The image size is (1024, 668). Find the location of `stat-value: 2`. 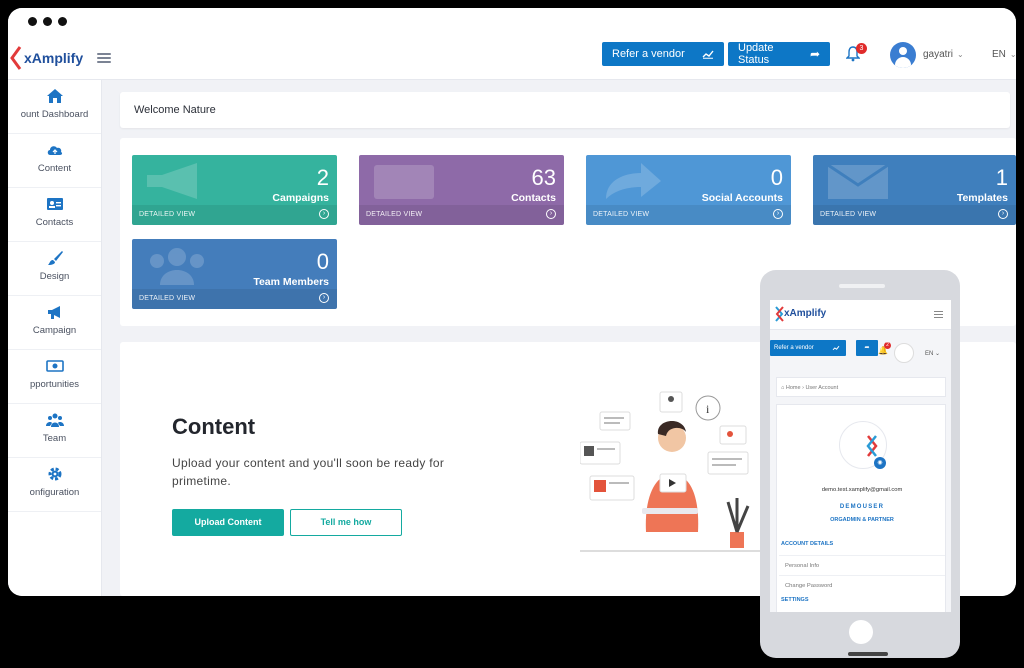

stat-value: 2 is located at coordinates (322, 177).